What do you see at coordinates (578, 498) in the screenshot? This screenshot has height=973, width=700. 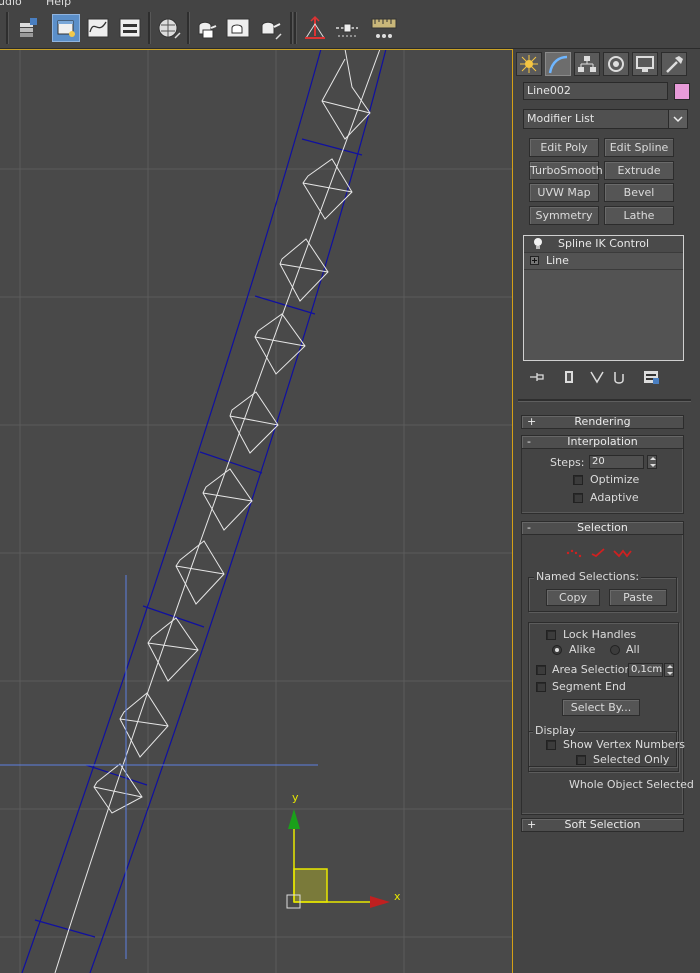 I see `adaptive-checkbox` at bounding box center [578, 498].